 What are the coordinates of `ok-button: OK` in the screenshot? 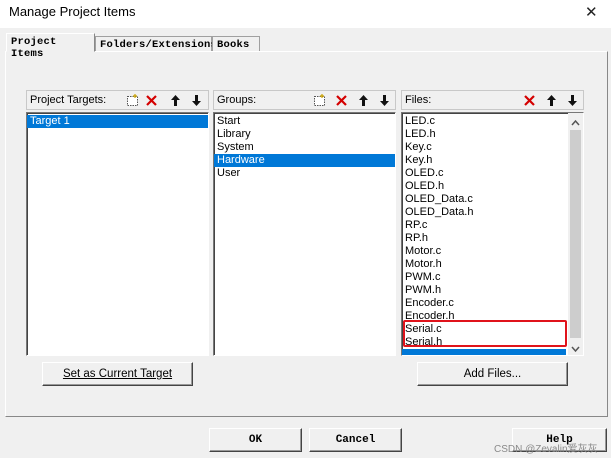 It's located at (255, 440).